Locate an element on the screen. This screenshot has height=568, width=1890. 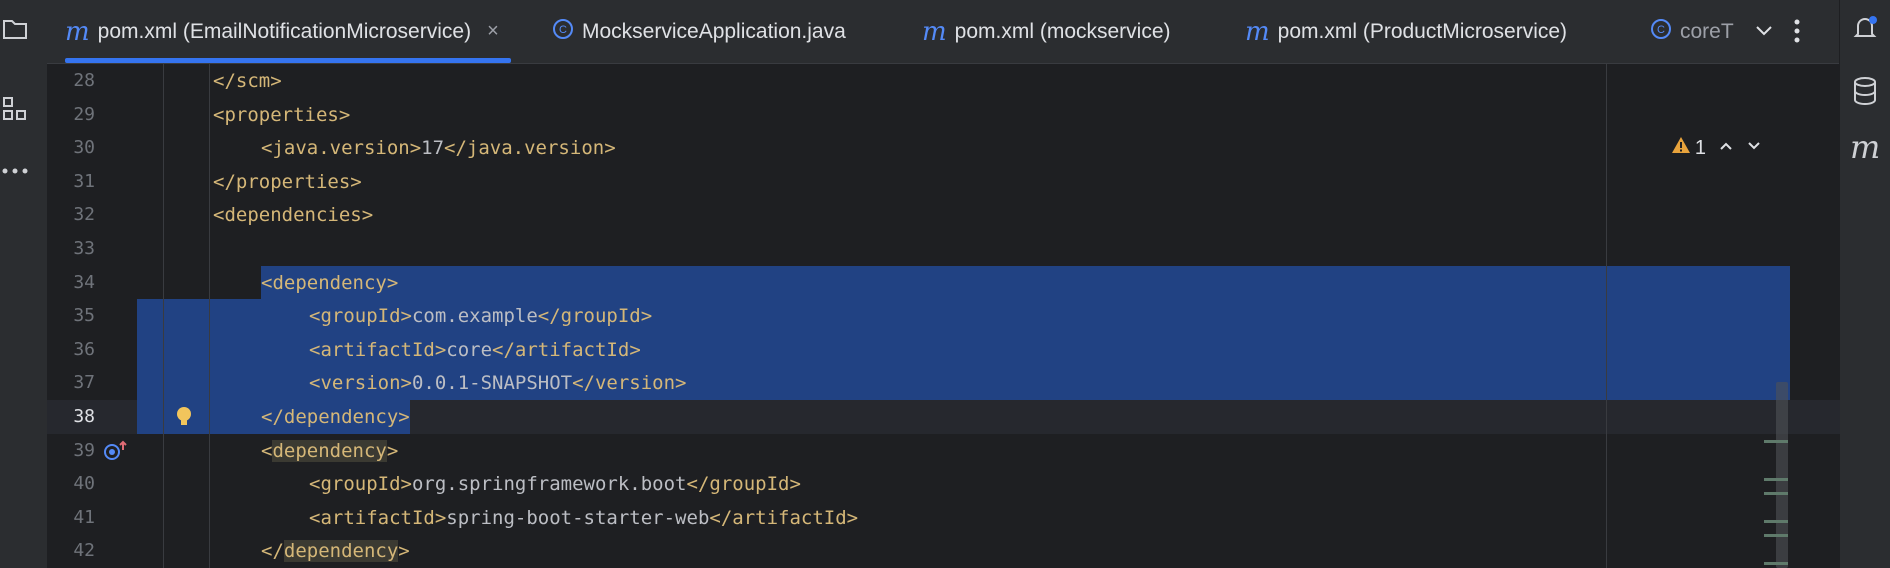
xml-tag: <java.version> is located at coordinates (341, 148).